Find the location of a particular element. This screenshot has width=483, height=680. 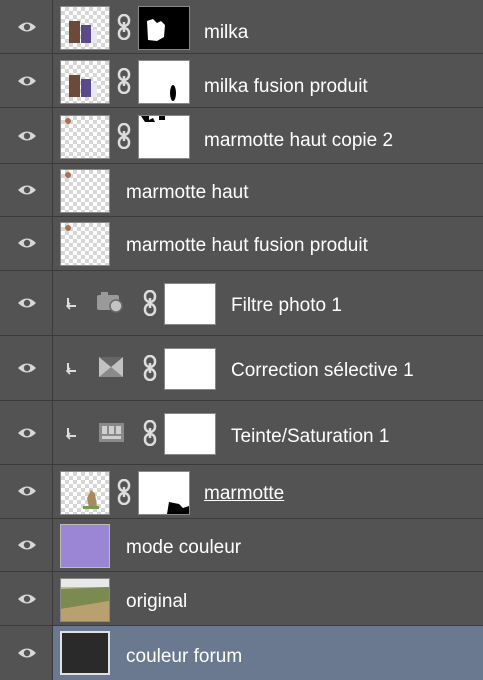

layer-row-milka: milka is located at coordinates (241, 27).